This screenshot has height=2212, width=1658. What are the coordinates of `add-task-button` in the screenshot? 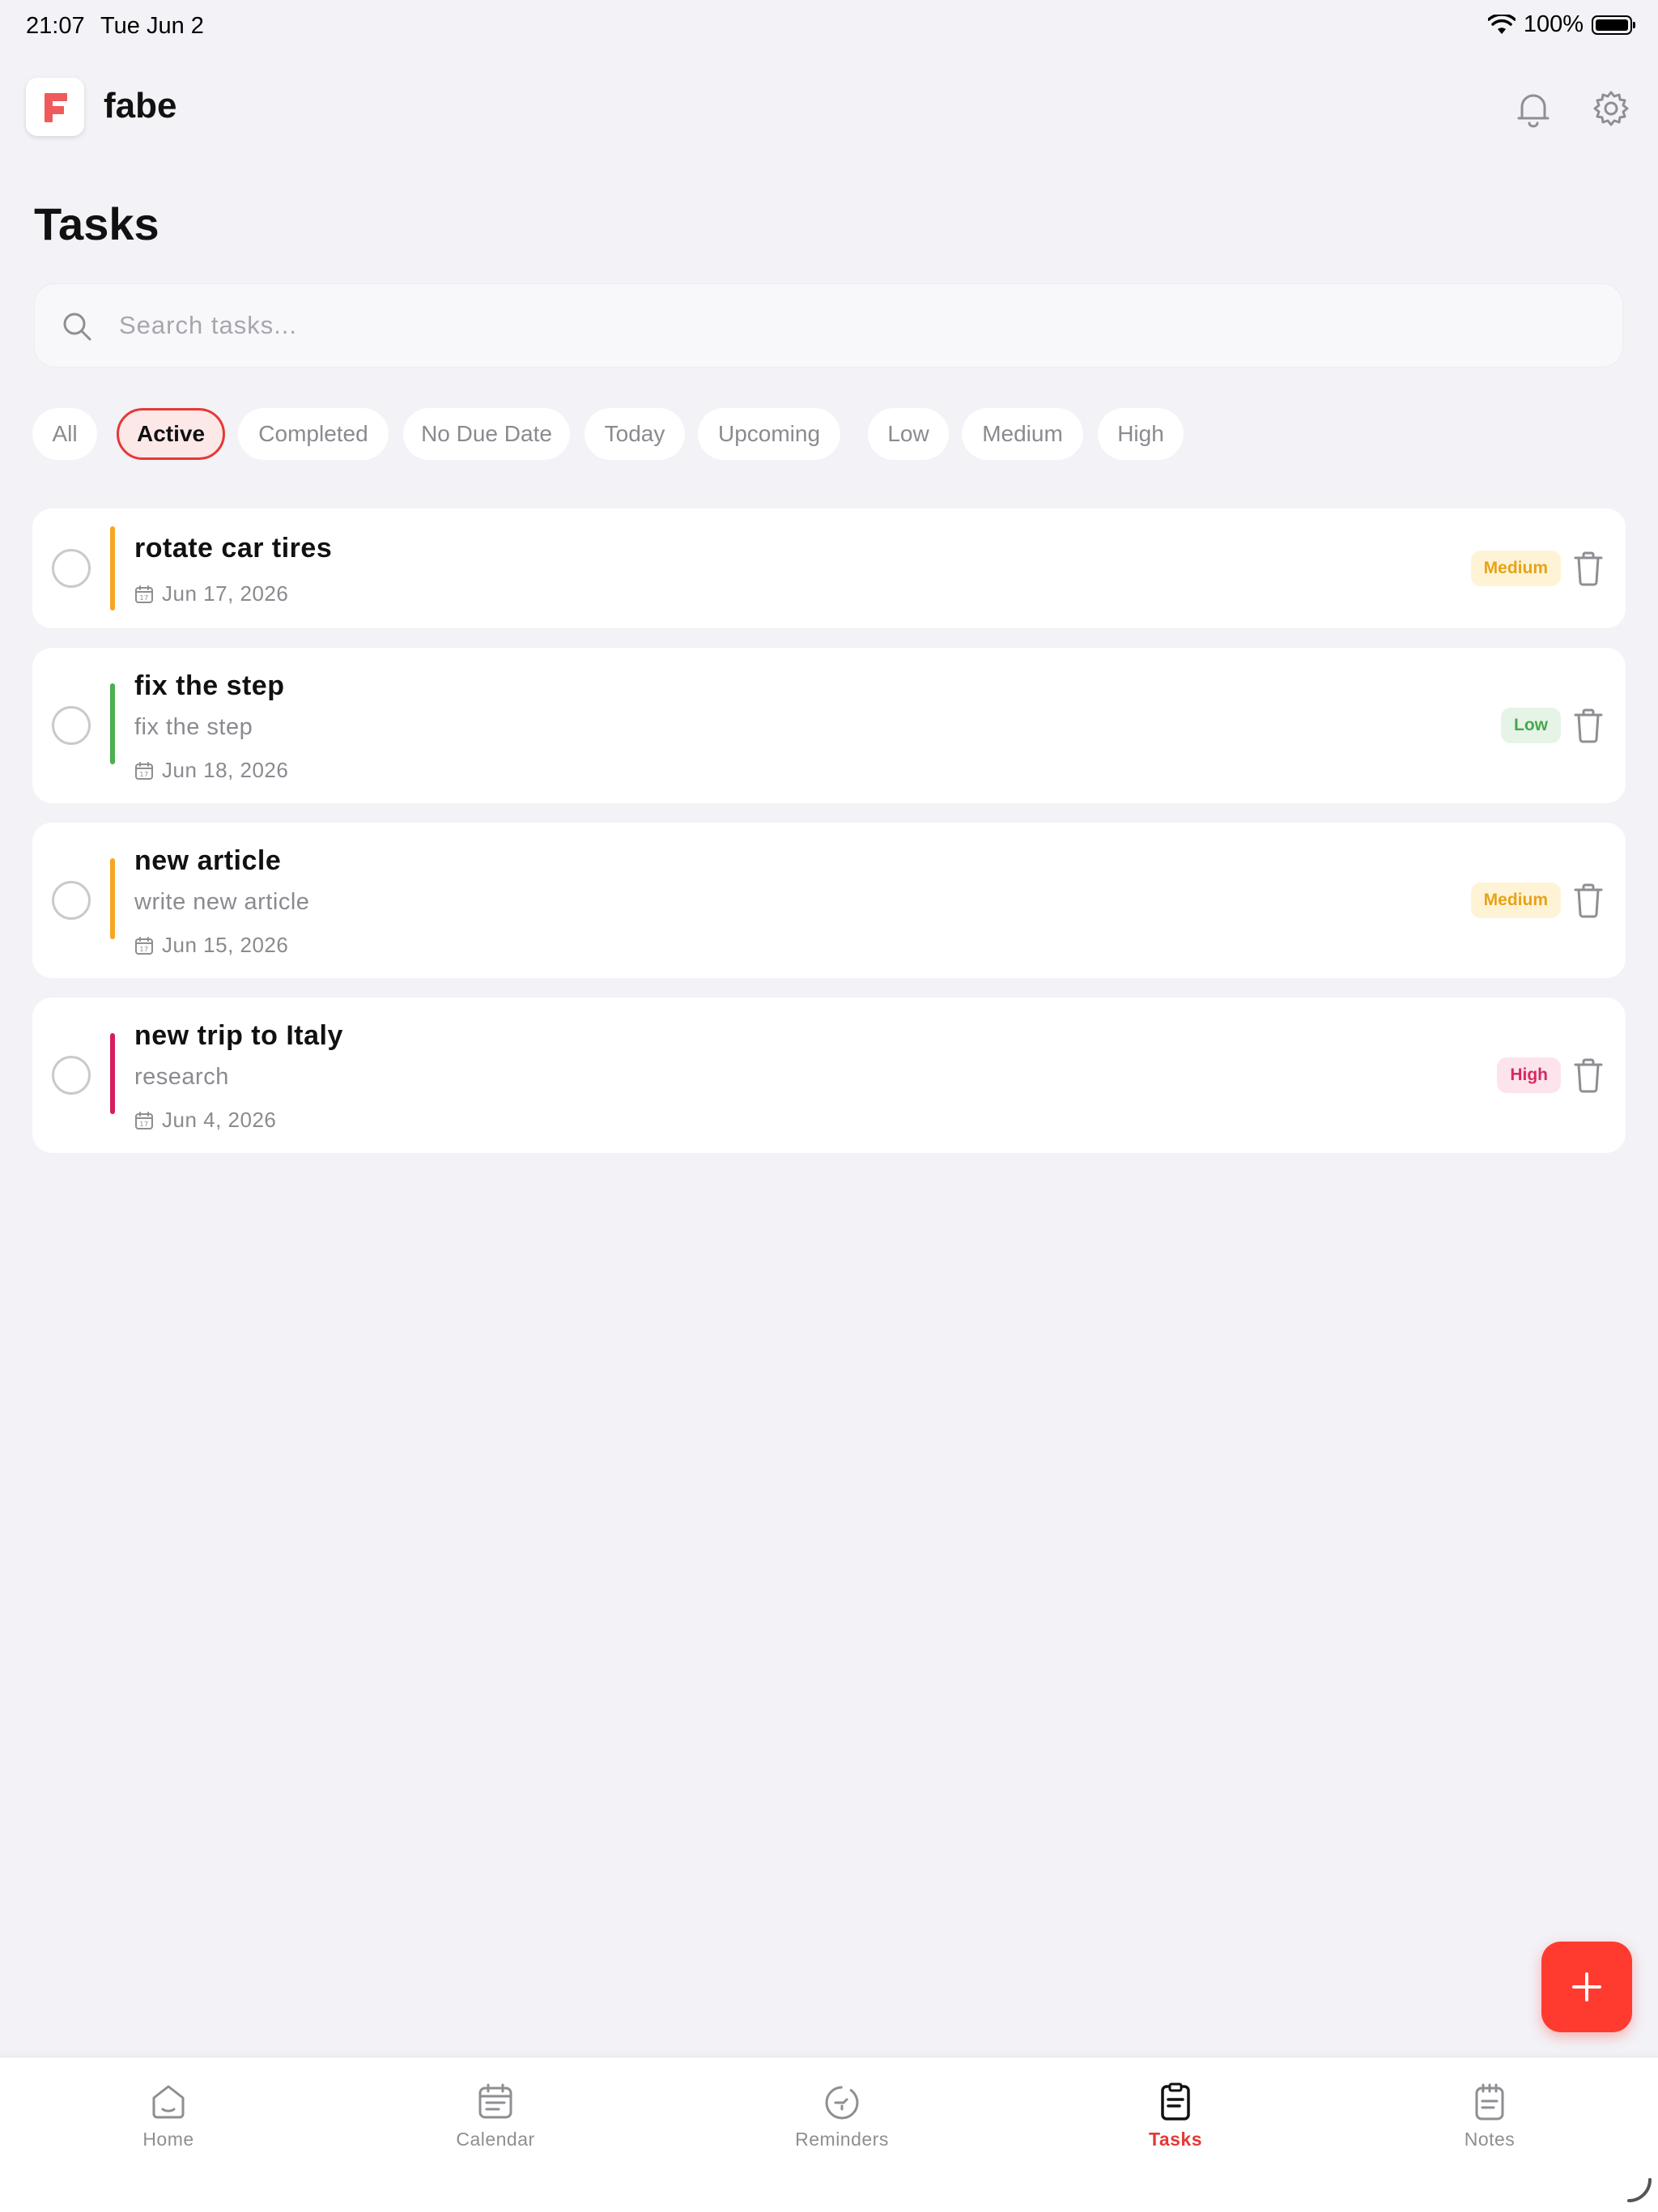 It's located at (1586, 1987).